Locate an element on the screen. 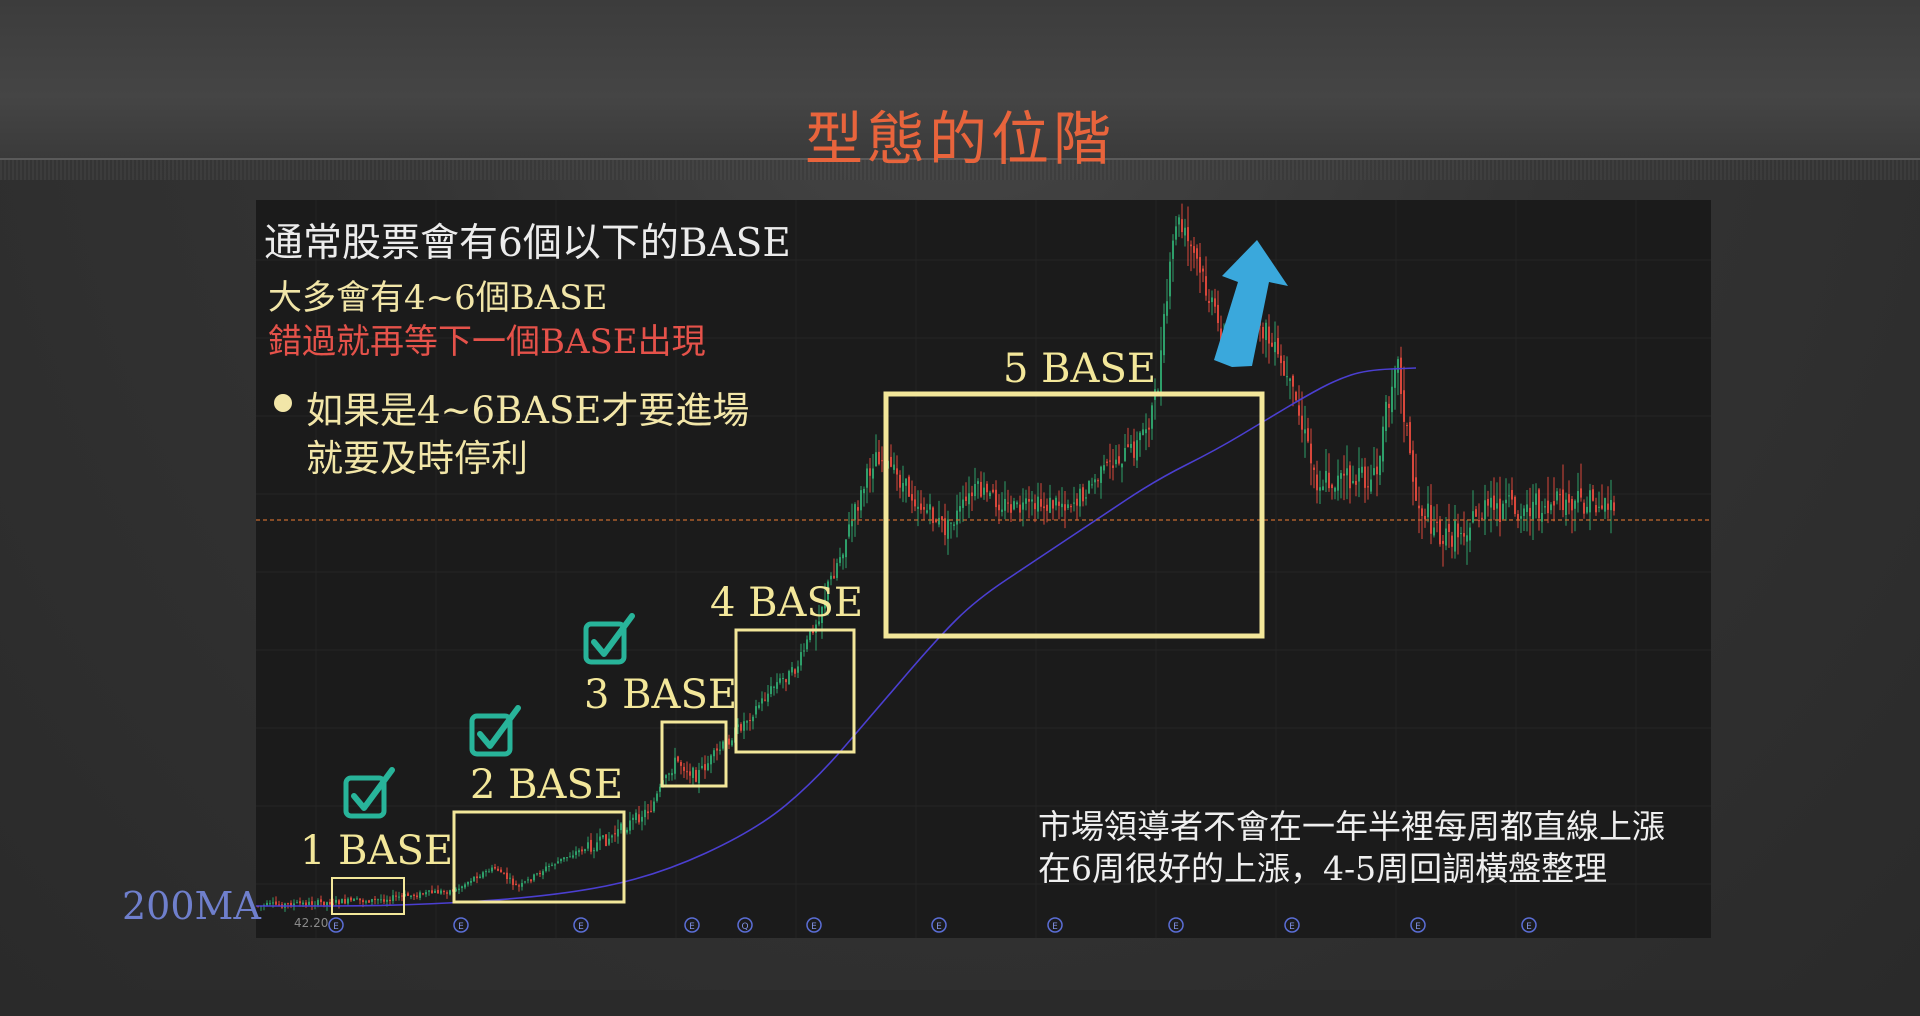  base-label-2: 2 BASE is located at coordinates (547, 785).